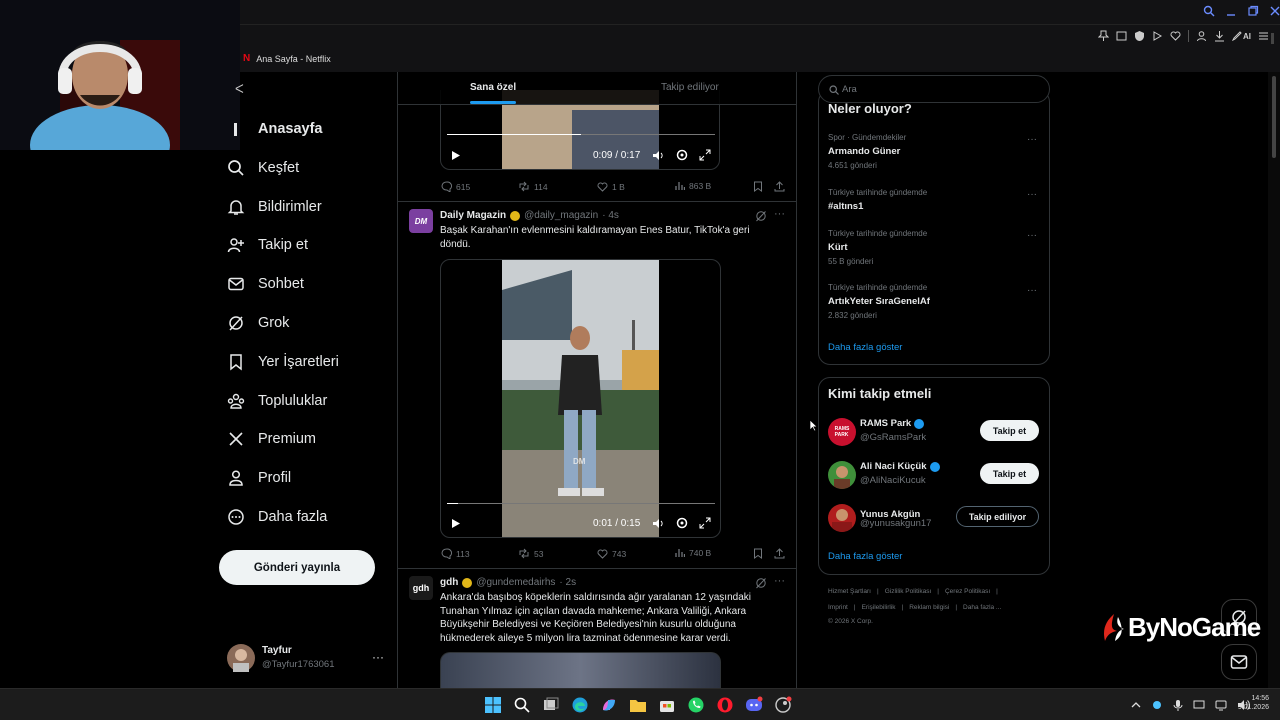 The height and width of the screenshot is (720, 1280). I want to click on scrollbar, so click(1274, 380).